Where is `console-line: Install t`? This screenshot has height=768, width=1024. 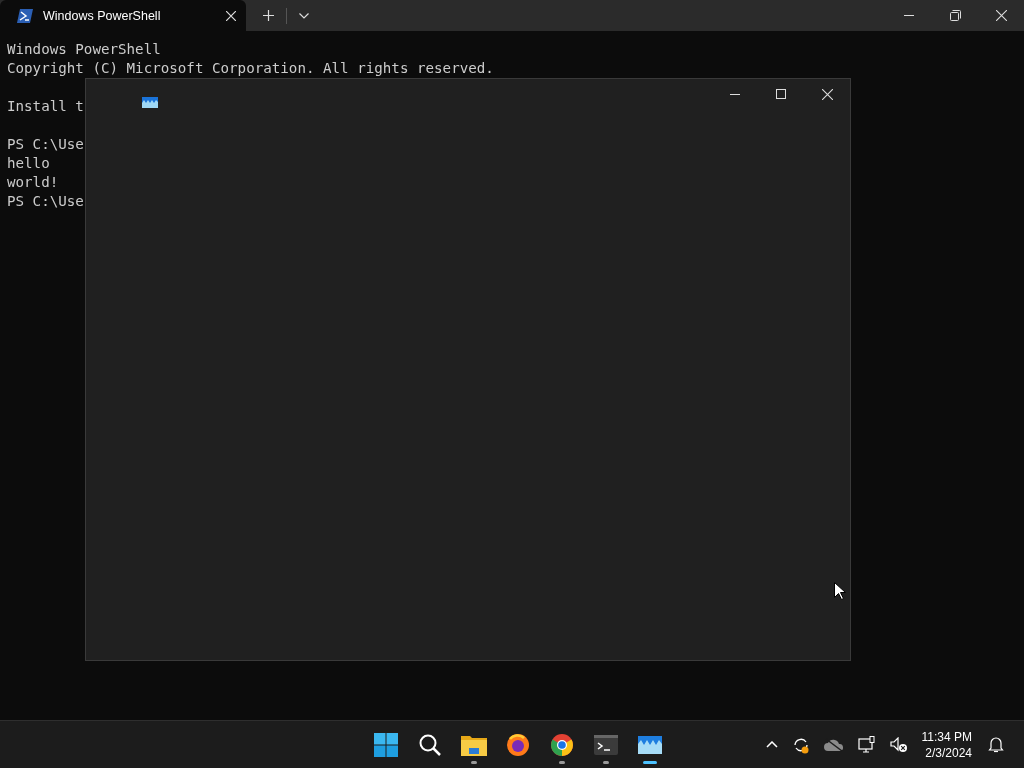 console-line: Install t is located at coordinates (45, 106).